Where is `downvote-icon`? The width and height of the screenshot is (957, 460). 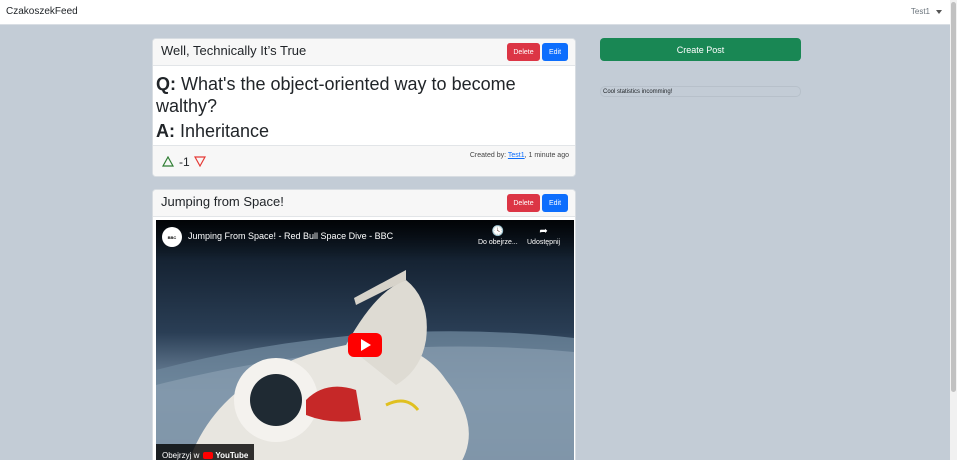
downvote-icon is located at coordinates (200, 161).